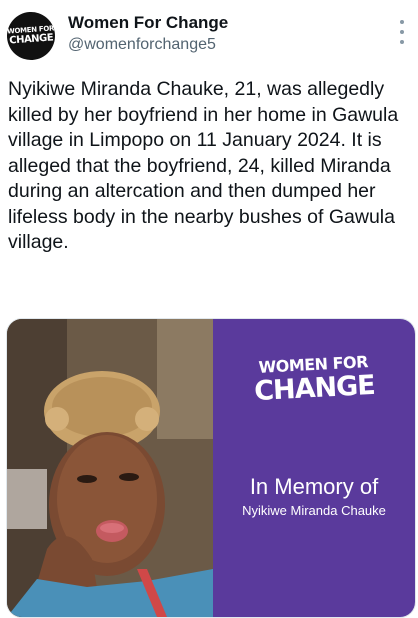 This screenshot has width=418, height=618. Describe the element at coordinates (313, 380) in the screenshot. I see `brand-logo: WOMEN FOR CHANGE` at that location.